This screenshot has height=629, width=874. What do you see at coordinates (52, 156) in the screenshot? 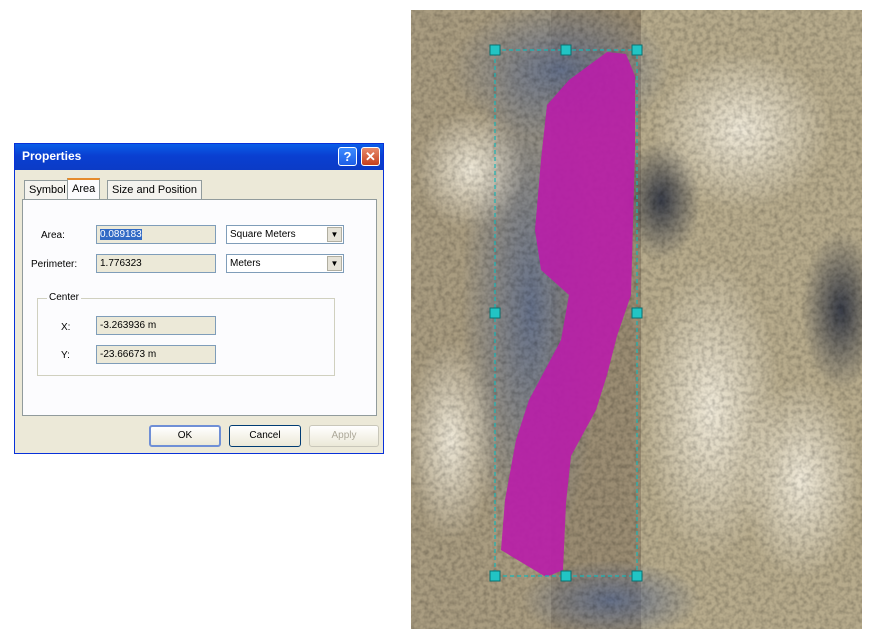
I see `dialog-title: Properties` at bounding box center [52, 156].